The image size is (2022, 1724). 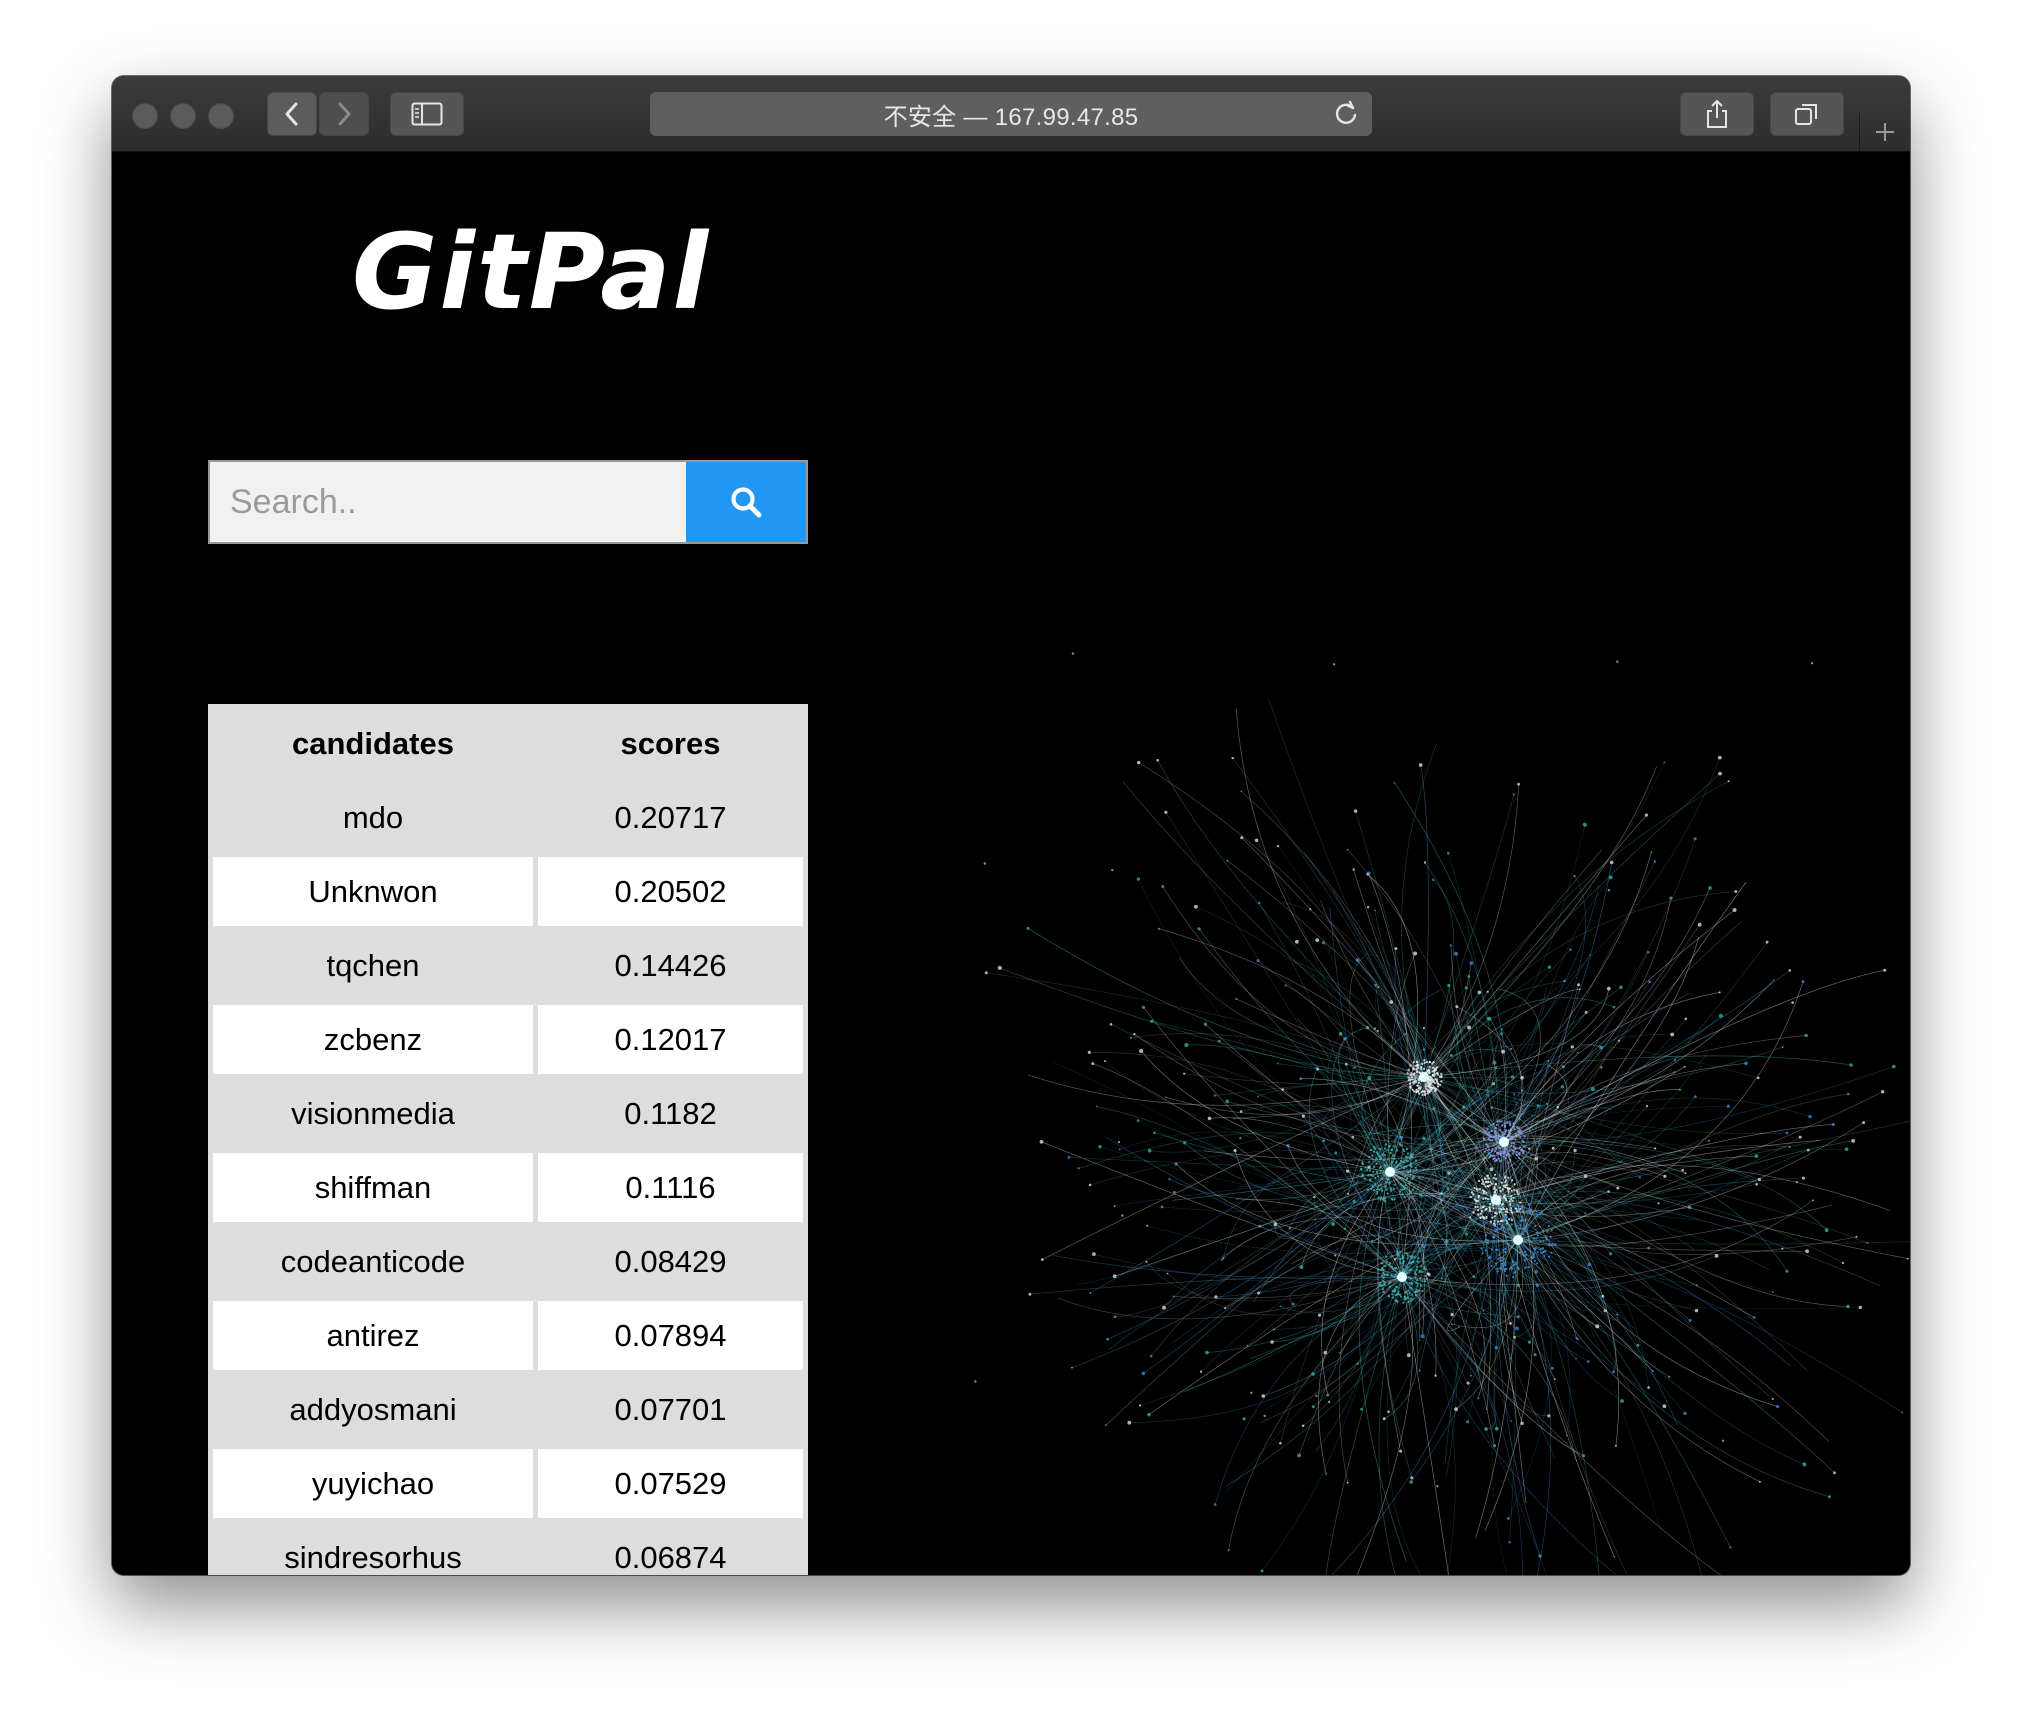 What do you see at coordinates (145, 116) in the screenshot?
I see `close-window-button` at bounding box center [145, 116].